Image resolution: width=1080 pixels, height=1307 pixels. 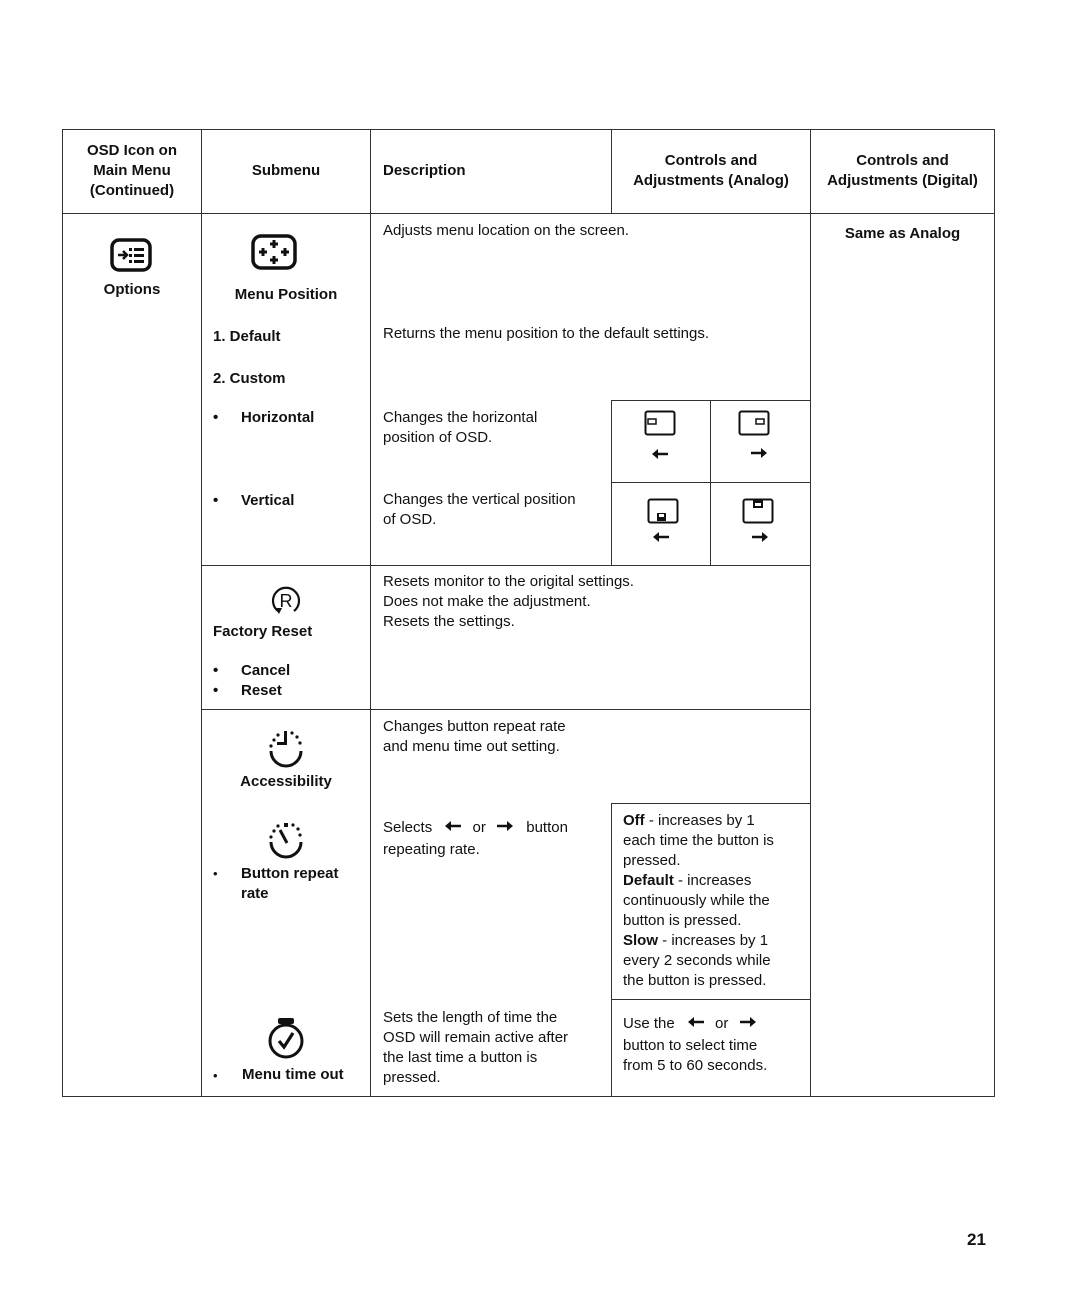 I want to click on osd-left-position-icon, so click(x=660, y=423).